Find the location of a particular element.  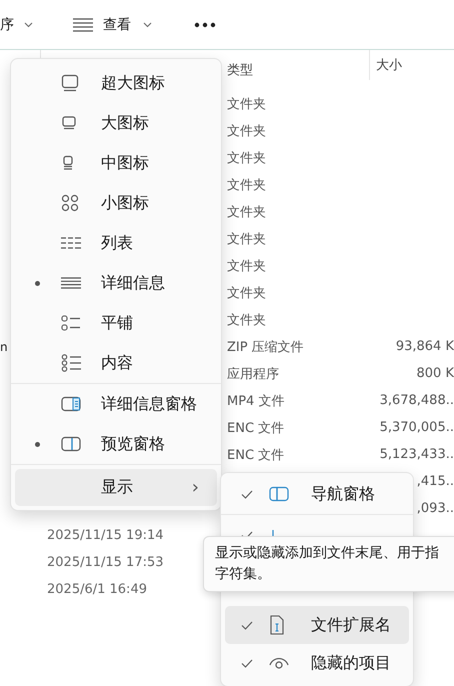

table-cell: 93,864 K is located at coordinates (425, 346).